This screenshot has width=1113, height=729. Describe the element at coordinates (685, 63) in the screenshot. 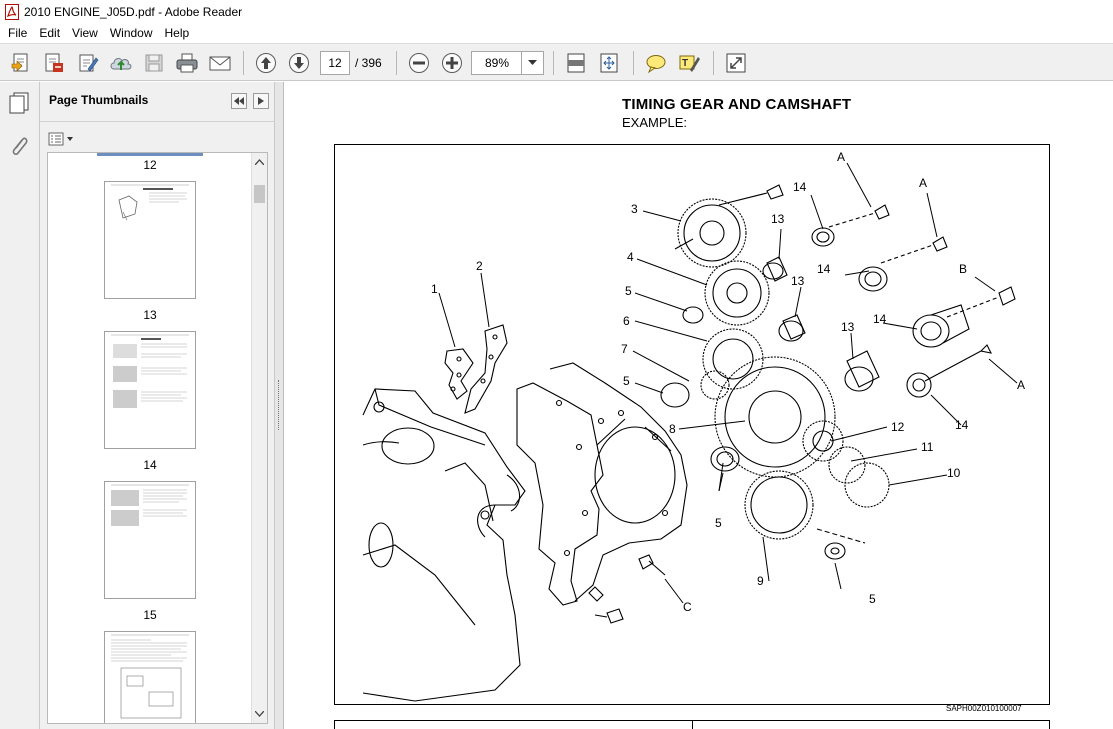

I see `svg-text: T` at that location.